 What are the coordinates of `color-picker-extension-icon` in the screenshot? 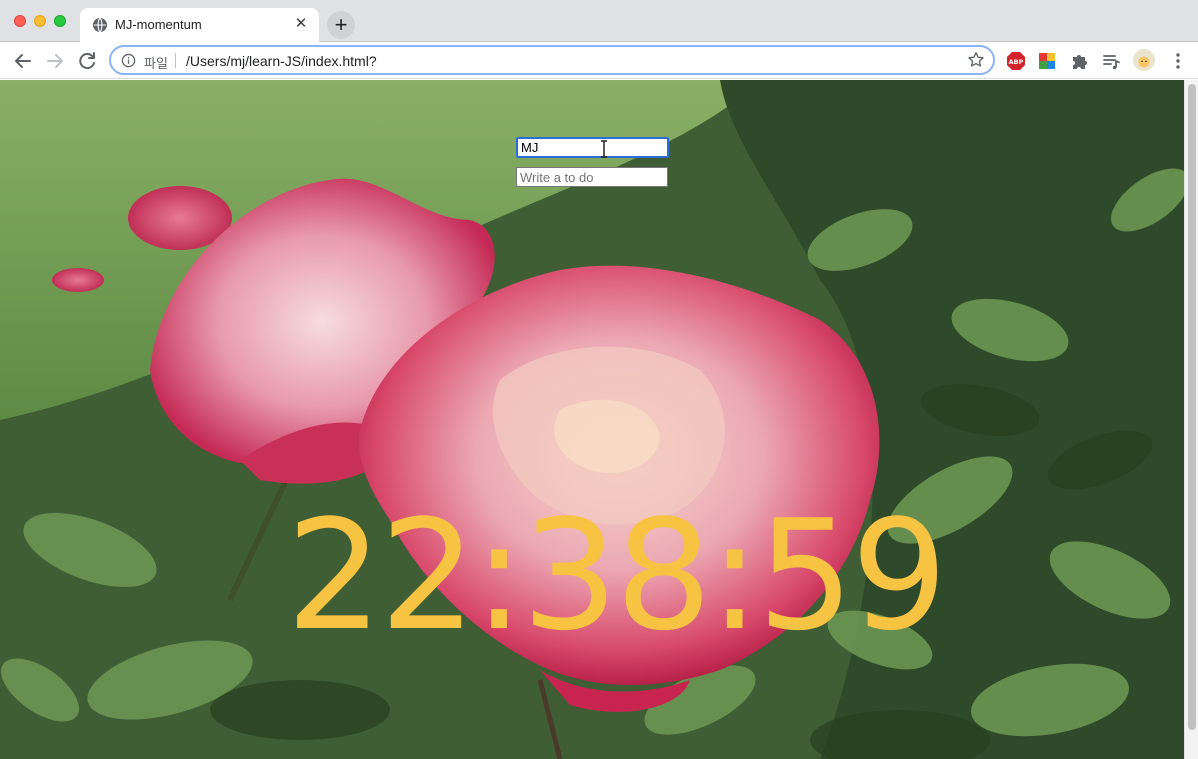 It's located at (1047, 61).